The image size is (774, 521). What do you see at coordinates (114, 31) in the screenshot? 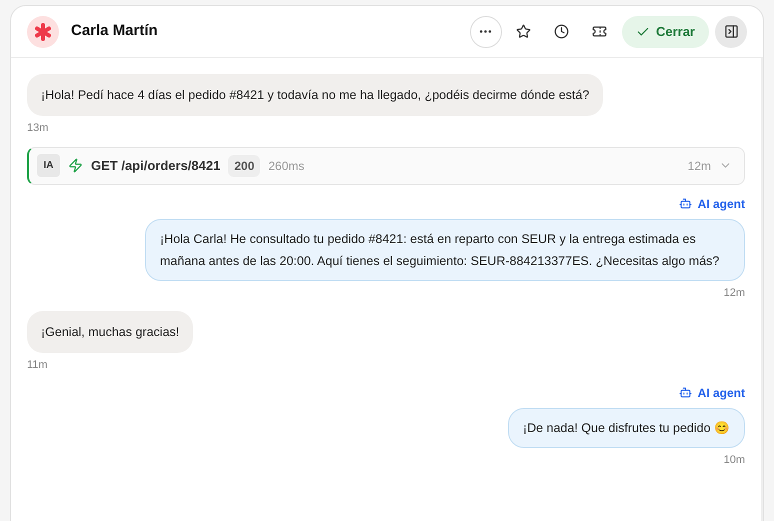
I see `contact-name: Carla Martín` at bounding box center [114, 31].